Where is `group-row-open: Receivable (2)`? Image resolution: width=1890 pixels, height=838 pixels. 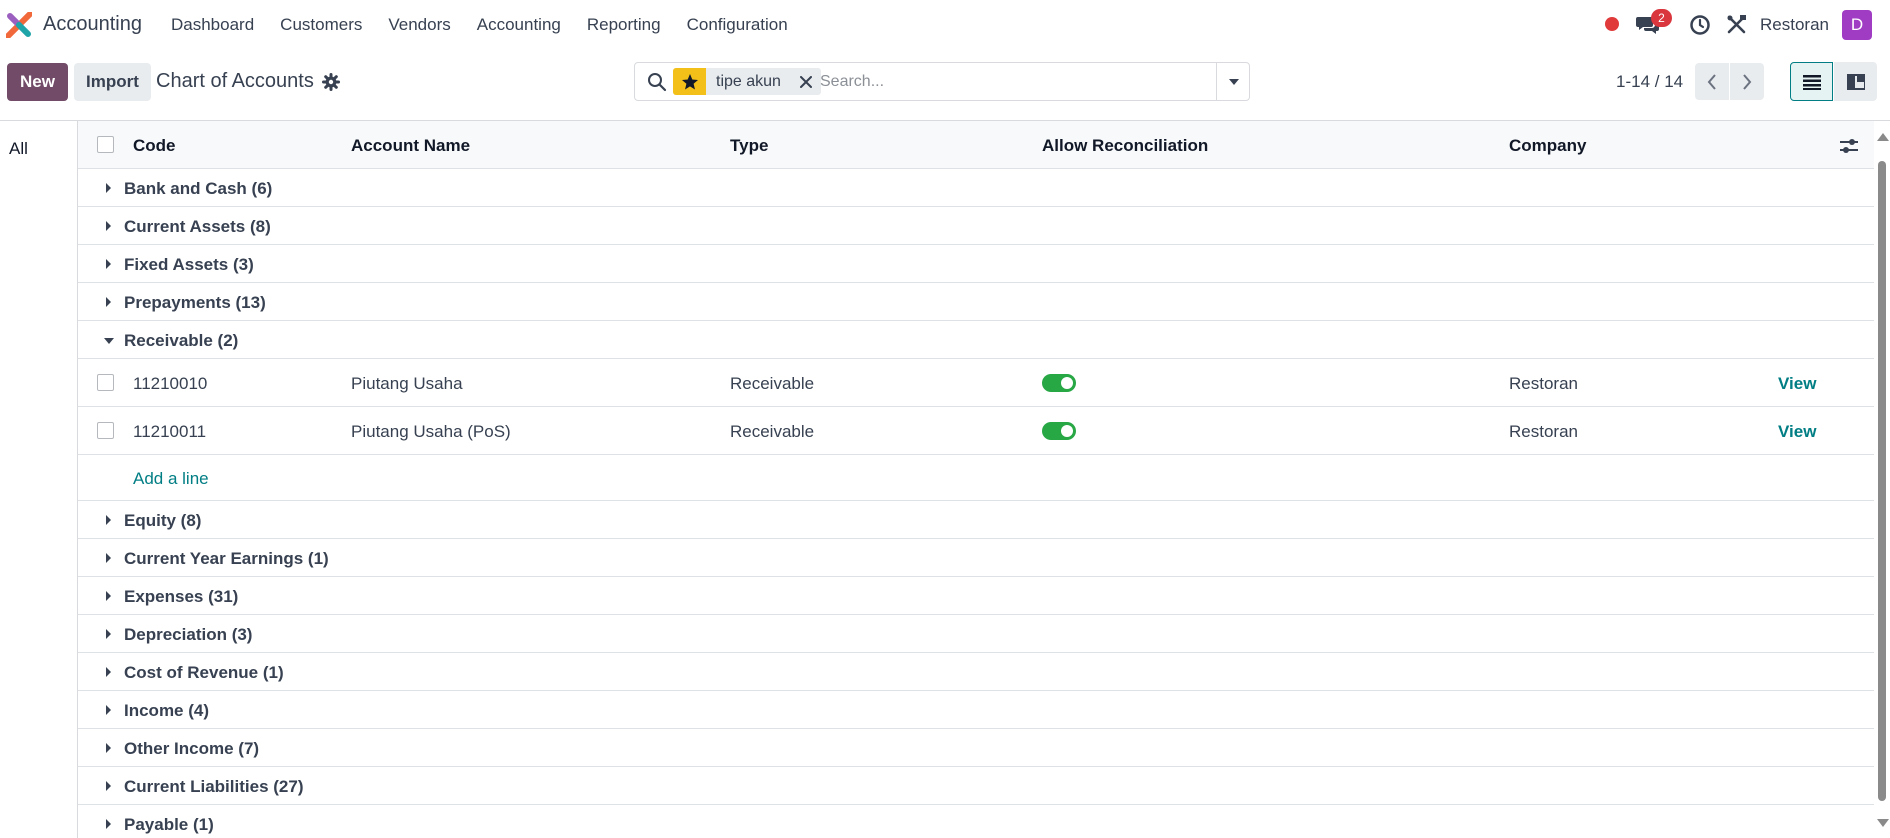 group-row-open: Receivable (2) is located at coordinates (976, 340).